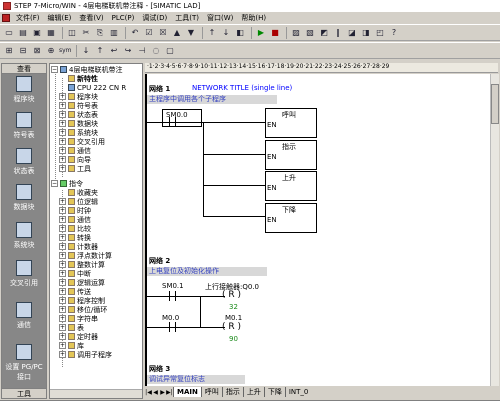 The height and width of the screenshot is (414, 500). Describe the element at coordinates (231, 327) in the screenshot. I see `reset-coil-2: ( R )` at that location.